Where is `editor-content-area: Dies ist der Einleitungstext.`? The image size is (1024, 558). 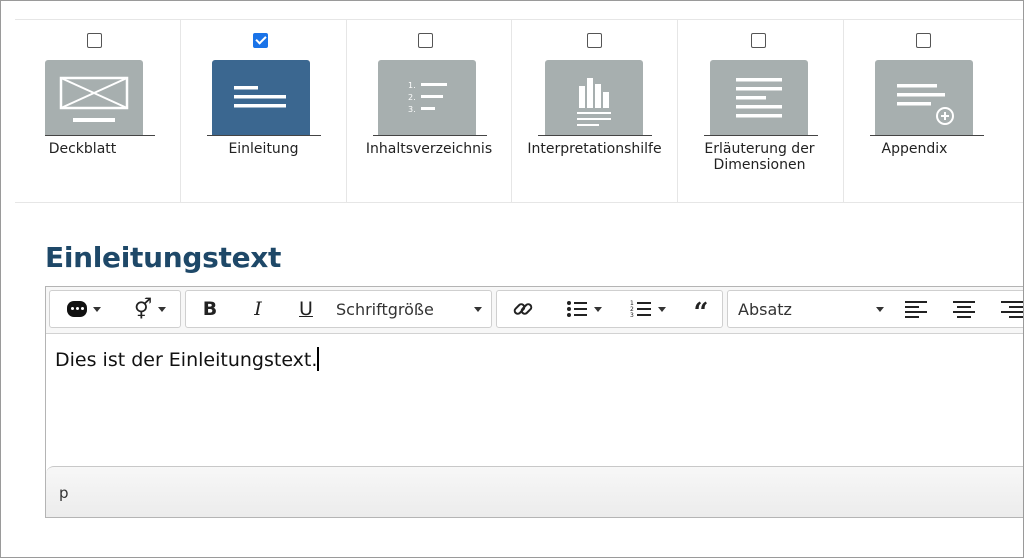
editor-content-area: Dies ist der Einleitungstext. is located at coordinates (187, 359).